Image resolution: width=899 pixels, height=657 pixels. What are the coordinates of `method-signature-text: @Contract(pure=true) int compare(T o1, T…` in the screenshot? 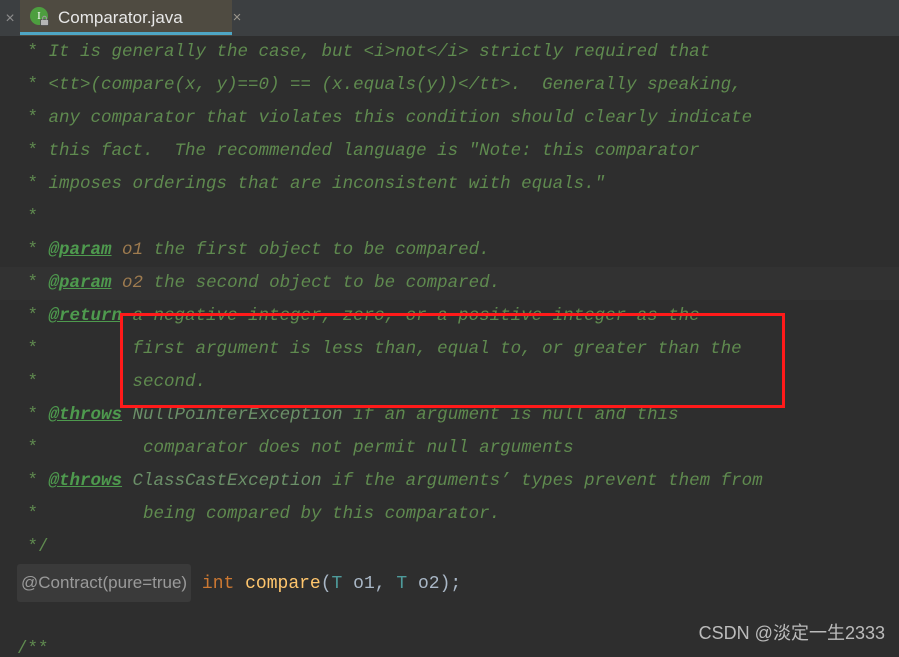 It's located at (239, 583).